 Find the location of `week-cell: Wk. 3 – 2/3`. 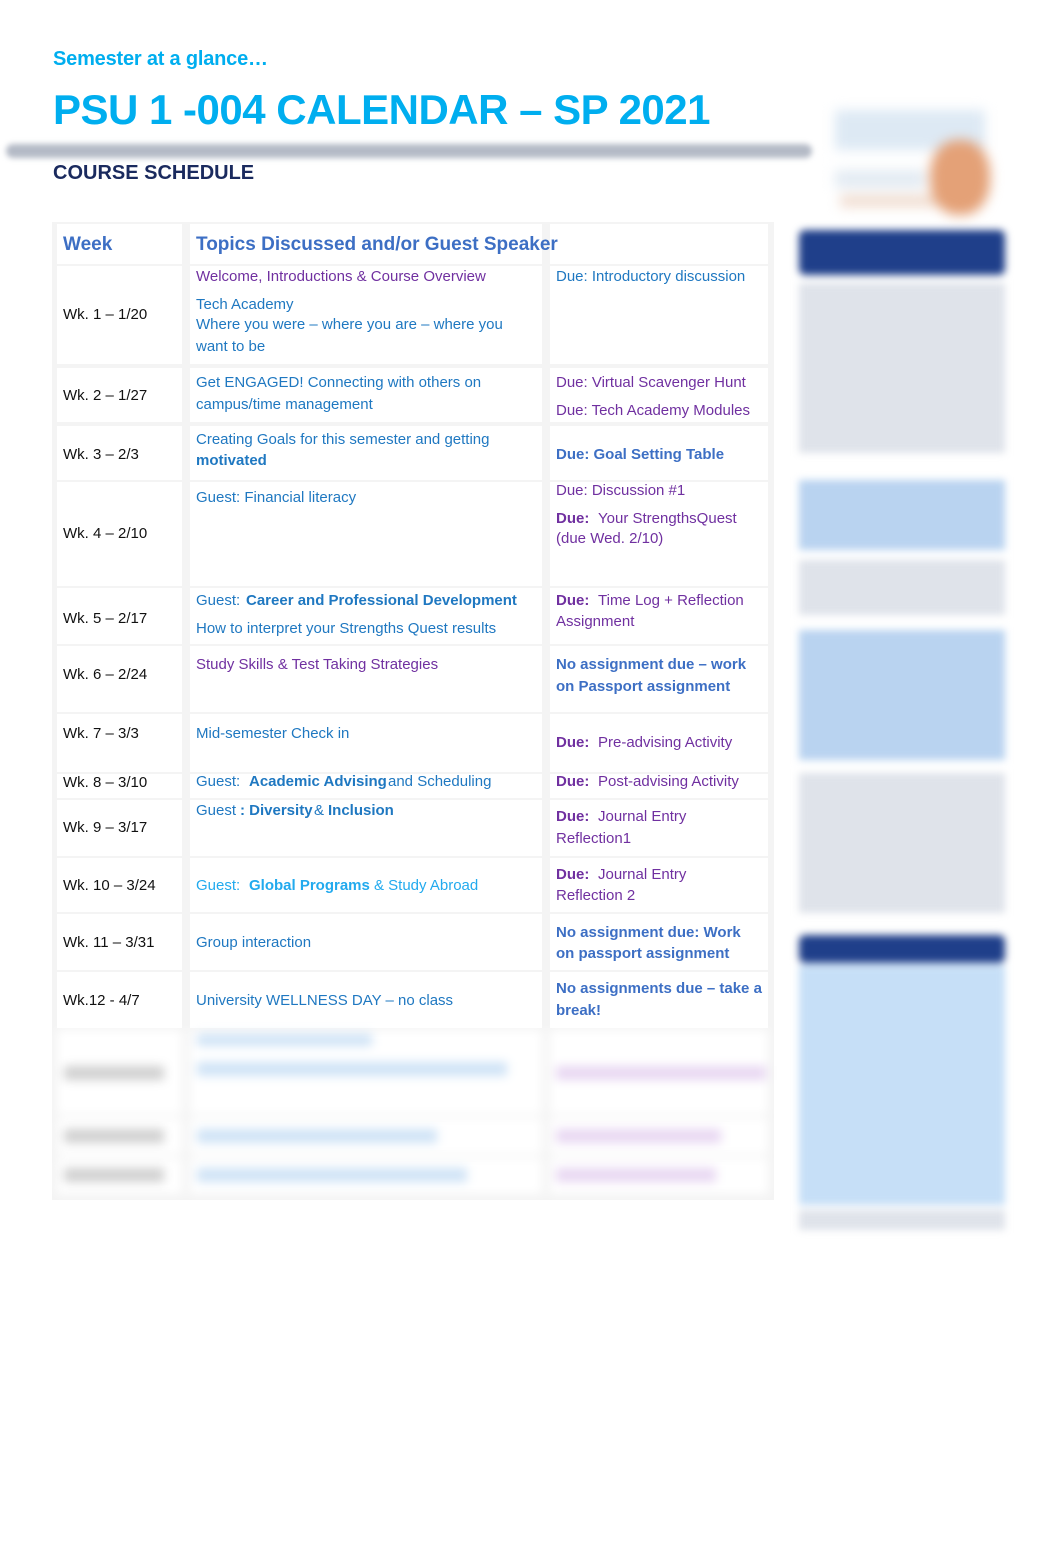

week-cell: Wk. 3 – 2/3 is located at coordinates (101, 454).